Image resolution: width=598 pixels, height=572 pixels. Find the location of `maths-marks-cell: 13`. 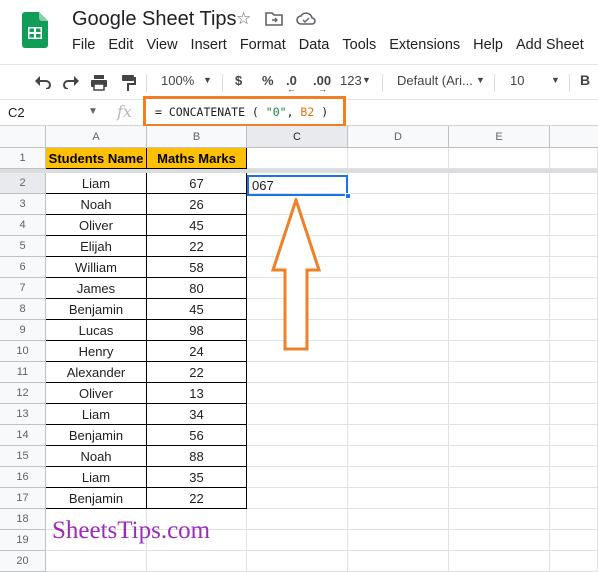

maths-marks-cell: 13 is located at coordinates (197, 393).